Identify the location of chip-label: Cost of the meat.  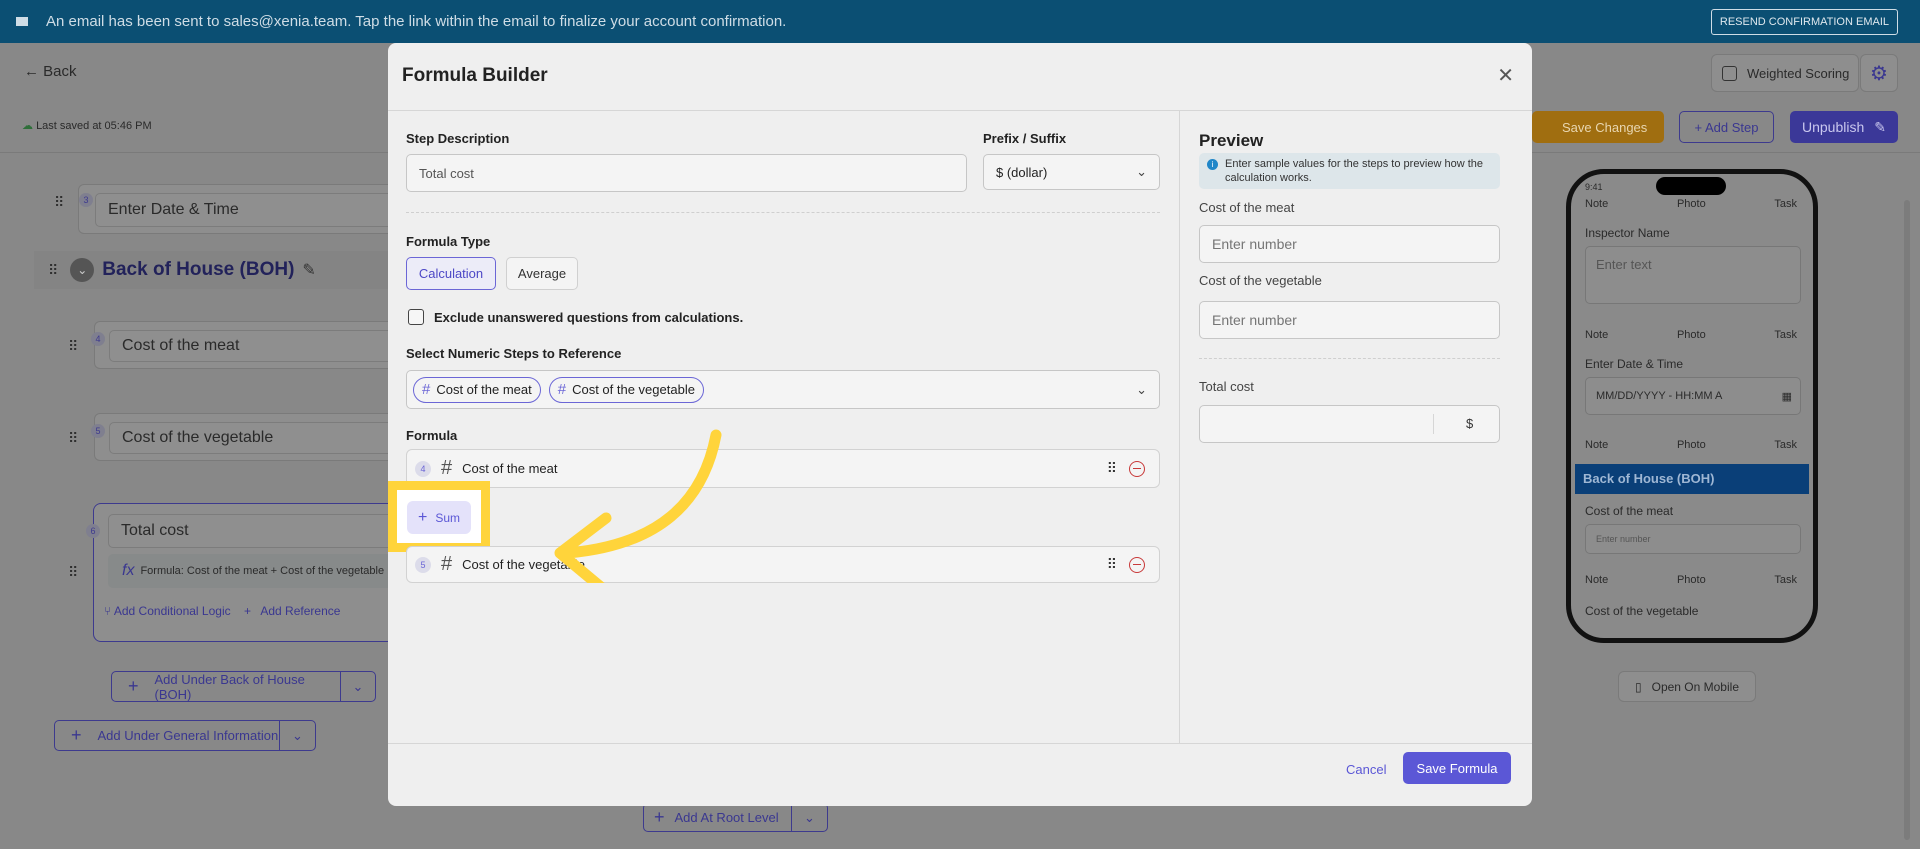
(484, 389).